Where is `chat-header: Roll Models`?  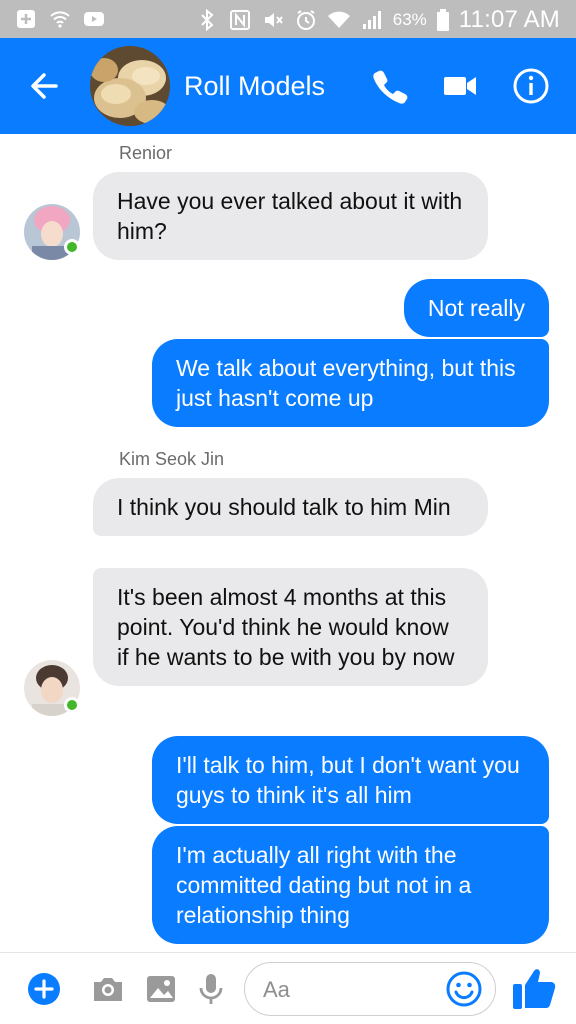 chat-header: Roll Models is located at coordinates (288, 86).